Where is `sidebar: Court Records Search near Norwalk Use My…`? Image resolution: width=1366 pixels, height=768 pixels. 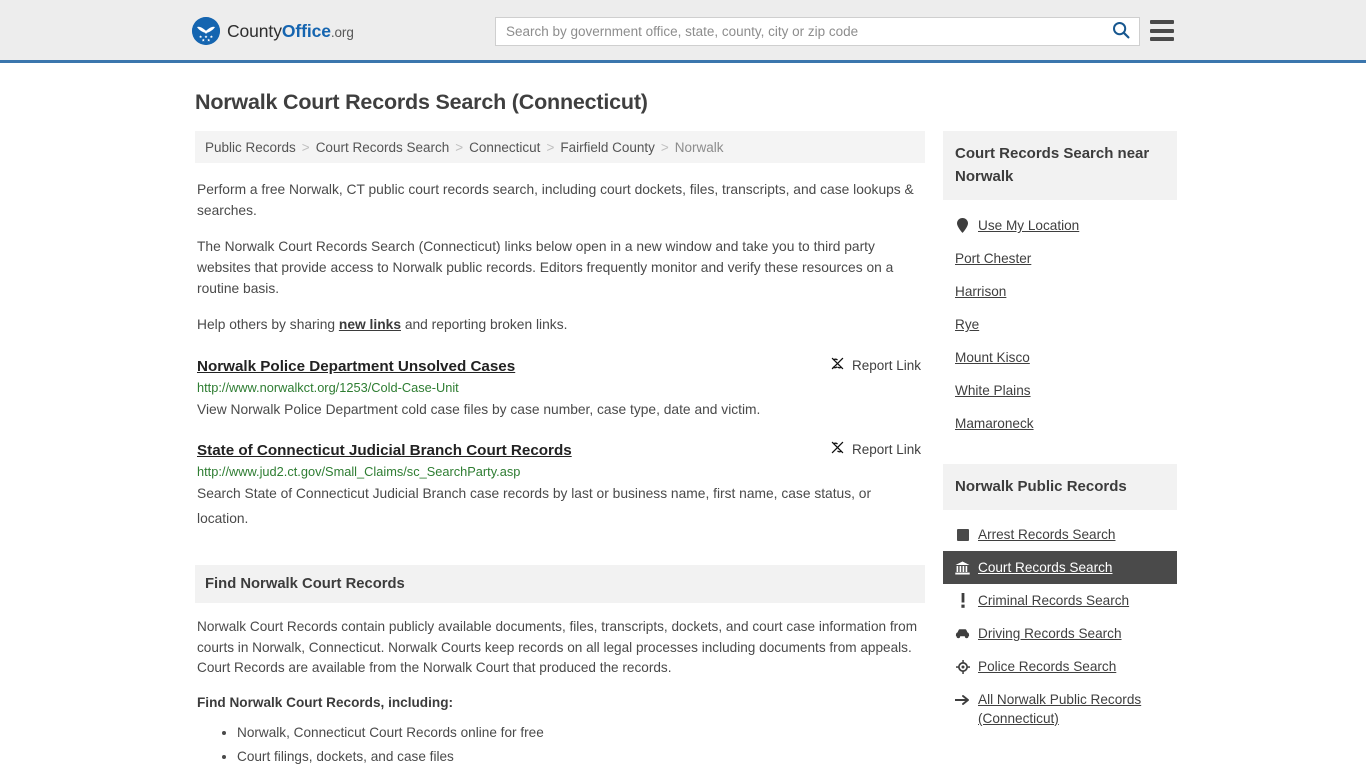 sidebar: Court Records Search near Norwalk Use My… is located at coordinates (1060, 435).